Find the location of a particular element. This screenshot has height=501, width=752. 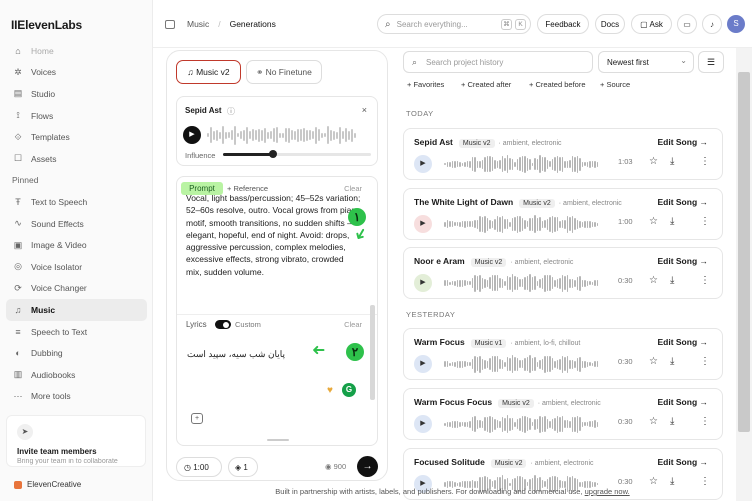

generate-button: → is located at coordinates (367, 466).